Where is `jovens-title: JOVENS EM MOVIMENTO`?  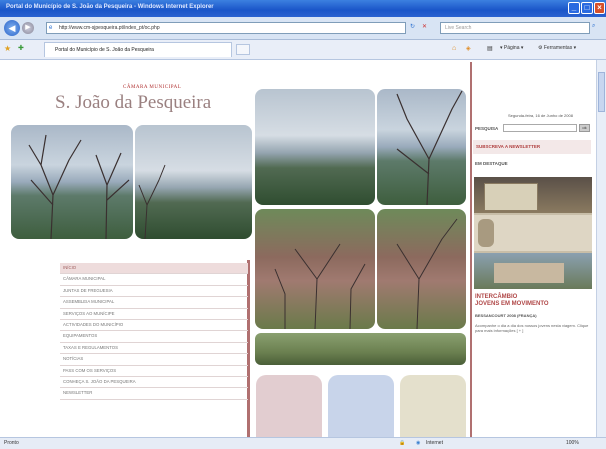
jovens-title: JOVENS EM MOVIMENTO is located at coordinates (512, 304).